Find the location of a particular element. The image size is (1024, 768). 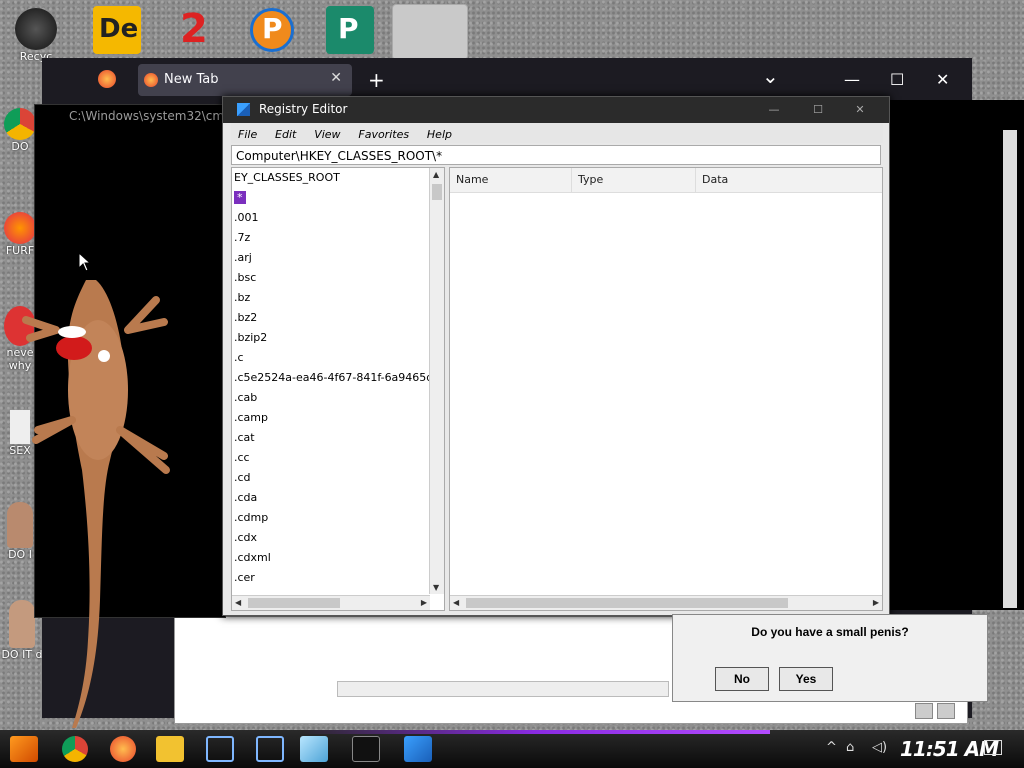

tree-item: .cda is located at coordinates (338, 498).